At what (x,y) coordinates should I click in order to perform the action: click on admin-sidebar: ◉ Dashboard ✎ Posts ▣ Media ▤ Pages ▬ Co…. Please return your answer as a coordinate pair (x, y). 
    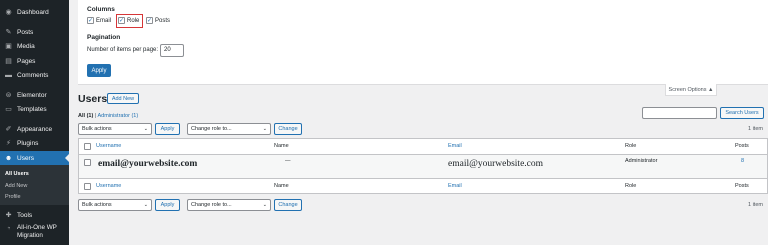
    Looking at the image, I should click on (34, 122).